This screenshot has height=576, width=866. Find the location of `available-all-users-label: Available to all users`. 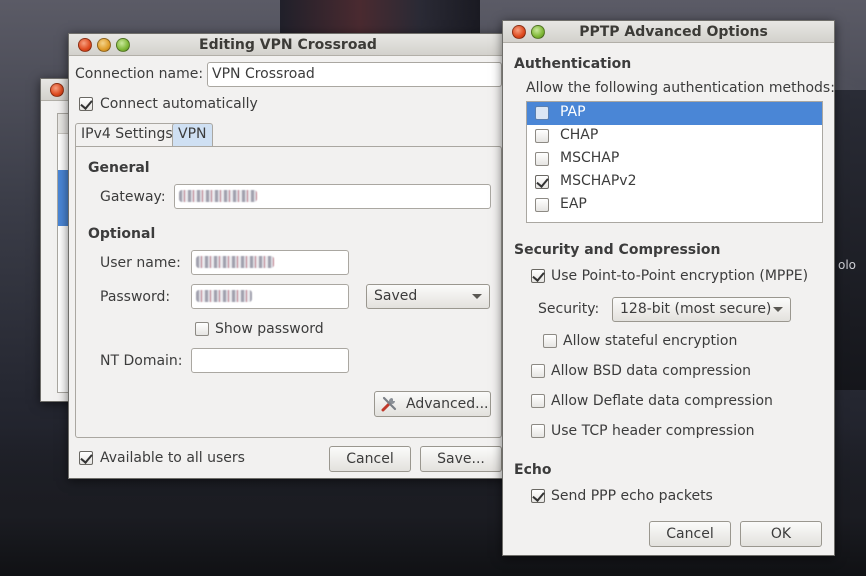

available-all-users-label: Available to all users is located at coordinates (172, 458).